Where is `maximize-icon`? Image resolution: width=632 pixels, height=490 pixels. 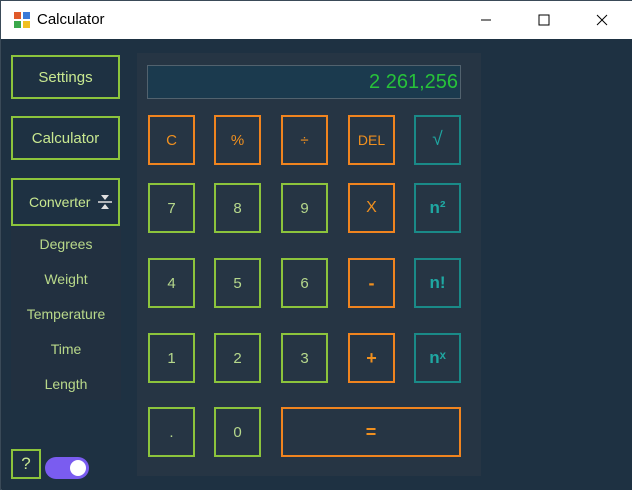
maximize-icon is located at coordinates (544, 20).